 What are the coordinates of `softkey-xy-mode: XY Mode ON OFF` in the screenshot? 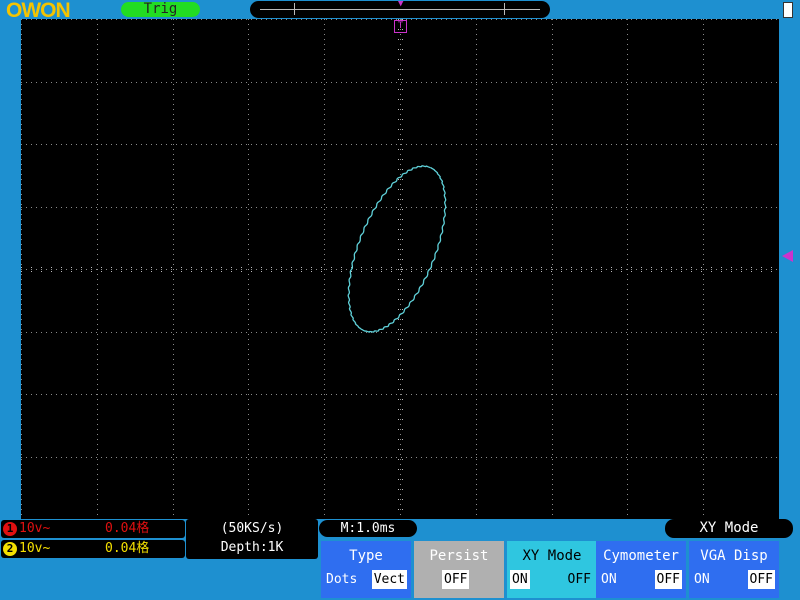 It's located at (552, 569).